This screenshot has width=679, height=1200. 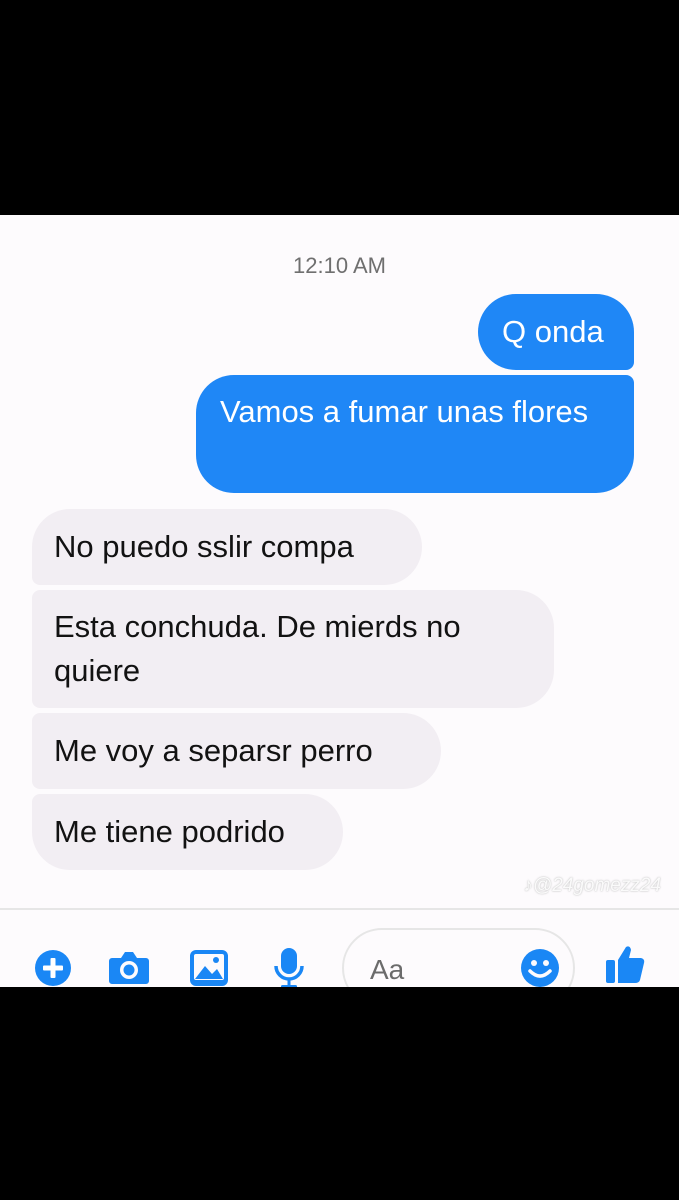 What do you see at coordinates (415, 434) in the screenshot?
I see `outgoing-message-bubble: Vamos a fumar unas flores` at bounding box center [415, 434].